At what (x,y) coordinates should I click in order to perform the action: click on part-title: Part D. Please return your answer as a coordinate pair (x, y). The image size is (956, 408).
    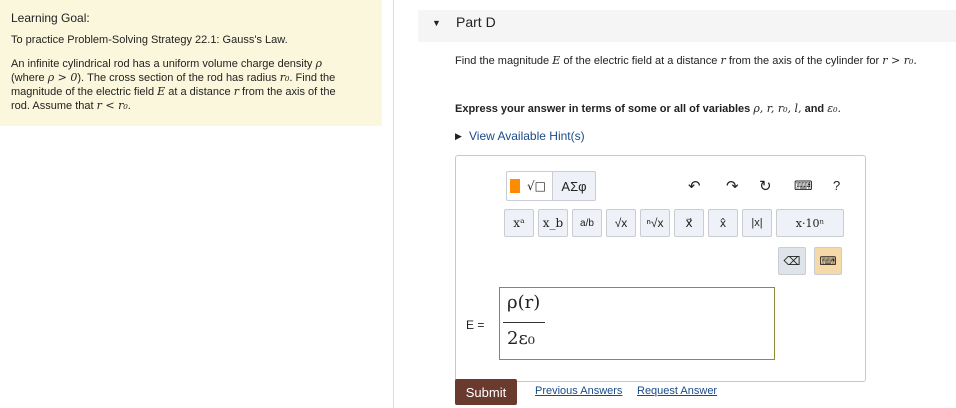
    Looking at the image, I should click on (476, 22).